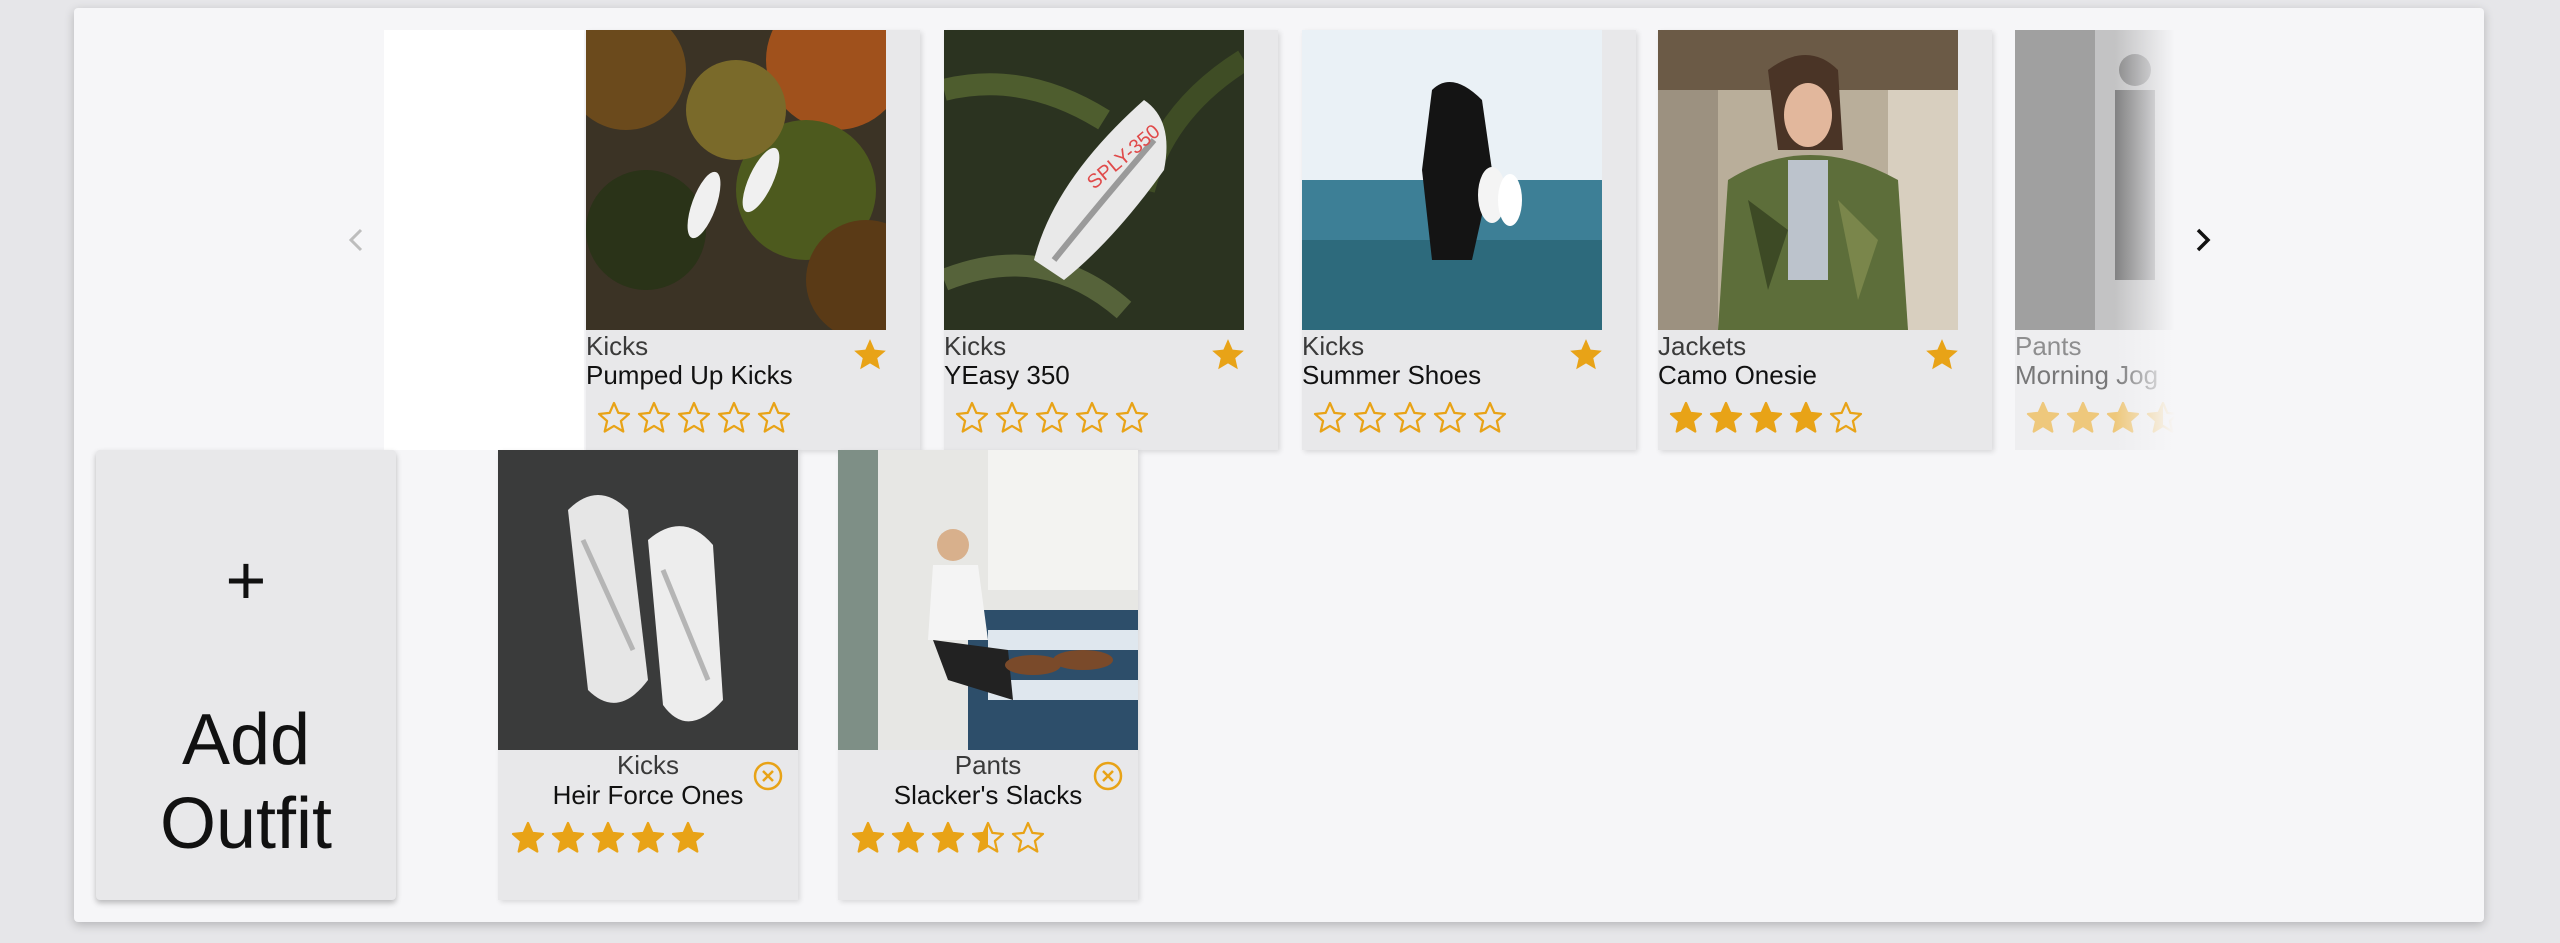  What do you see at coordinates (1007, 375) in the screenshot?
I see `product-name: YEasy 350` at bounding box center [1007, 375].